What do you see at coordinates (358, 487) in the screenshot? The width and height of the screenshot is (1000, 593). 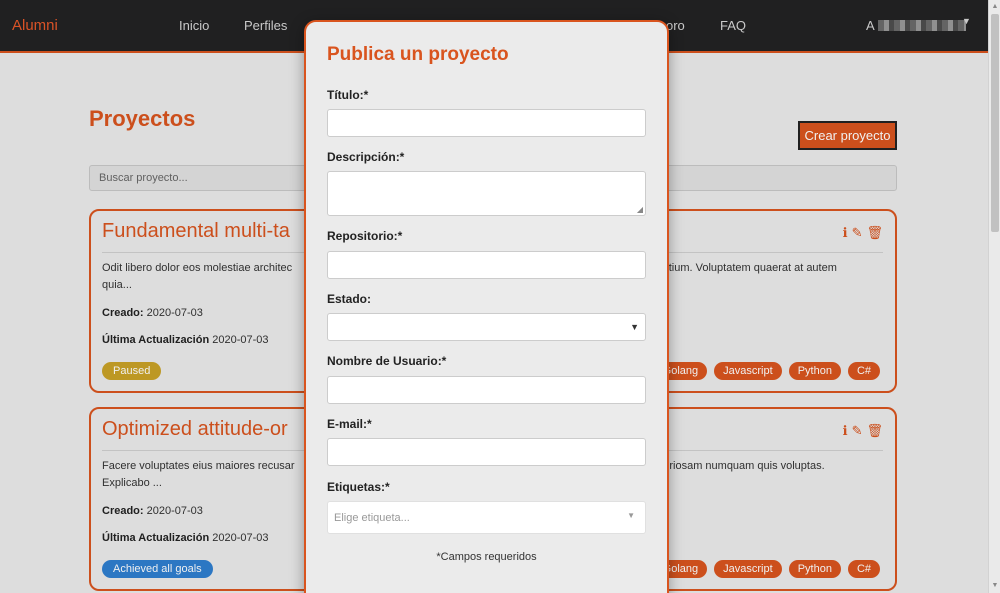 I see `tags-label: Etiquetas:*` at bounding box center [358, 487].